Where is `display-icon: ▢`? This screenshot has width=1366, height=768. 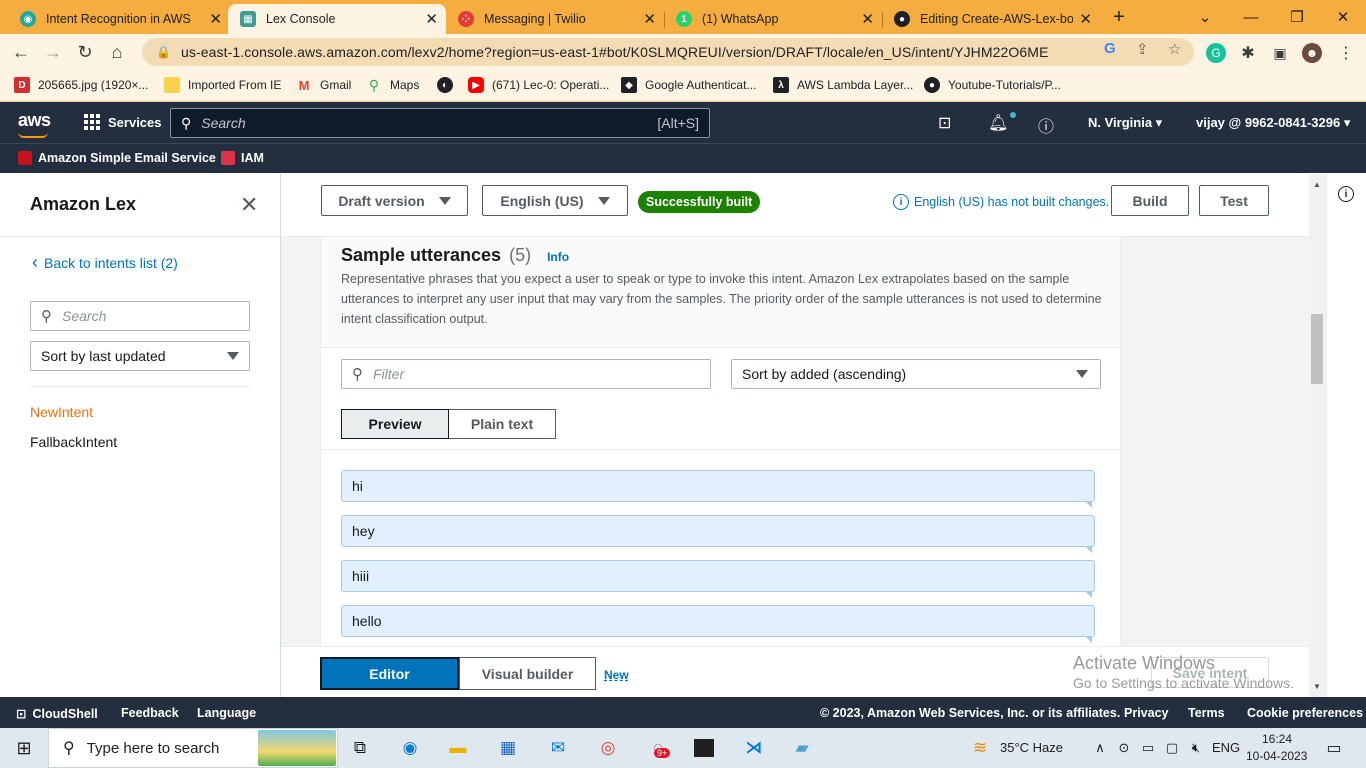
display-icon: ▢ is located at coordinates (1172, 748).